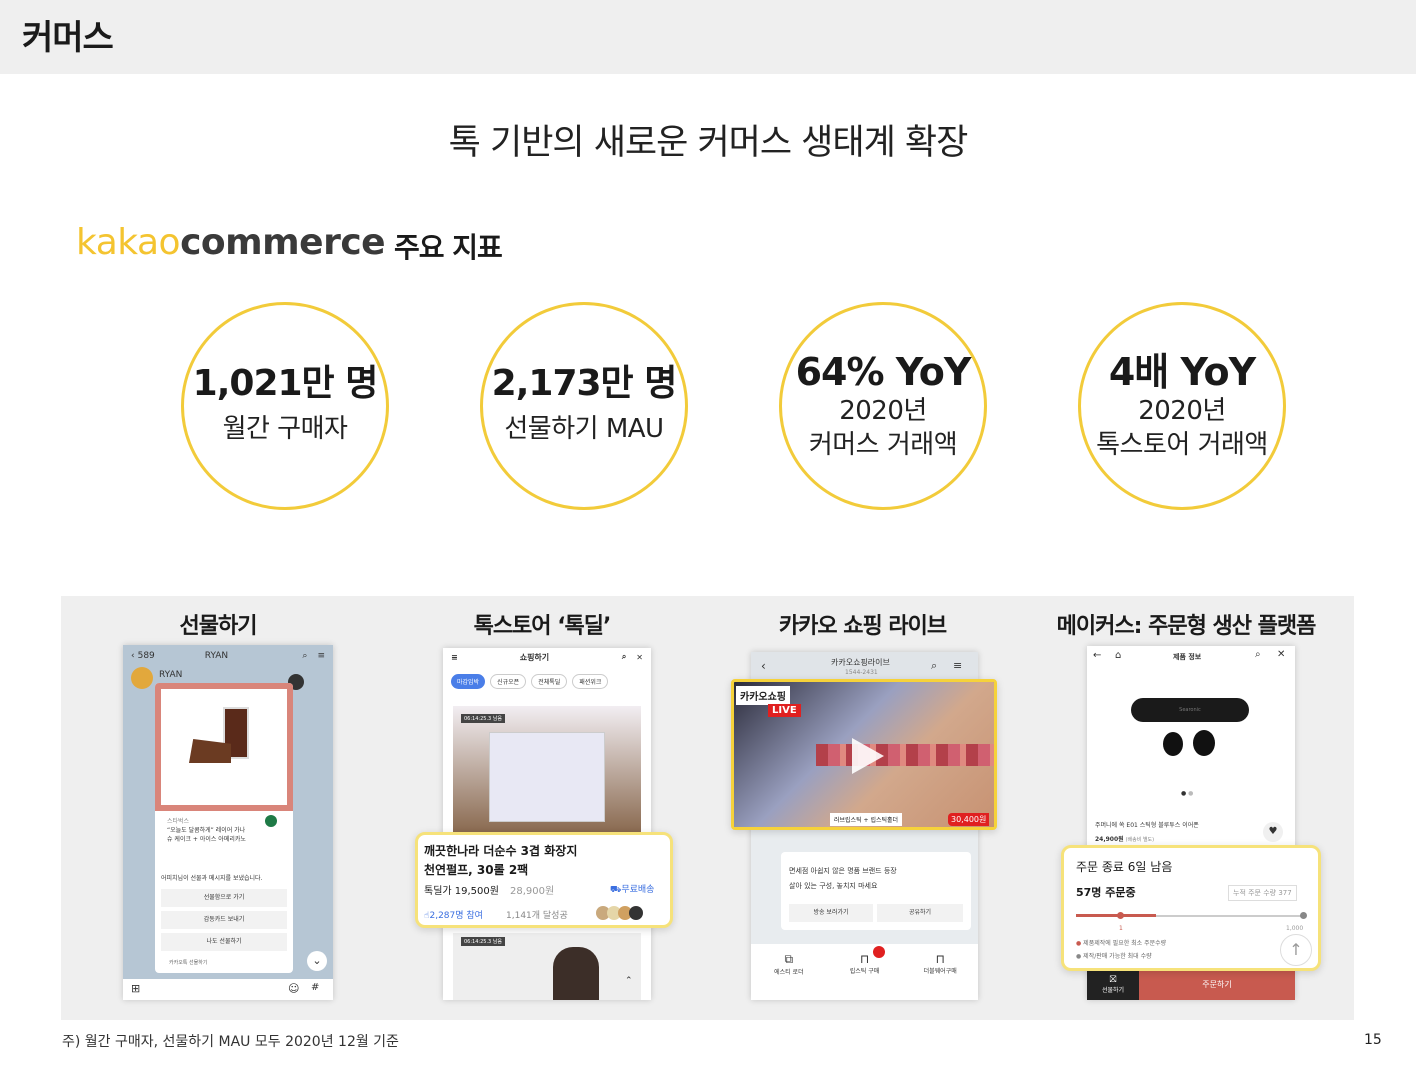 The height and width of the screenshot is (1070, 1416). I want to click on avatar, so click(142, 678).